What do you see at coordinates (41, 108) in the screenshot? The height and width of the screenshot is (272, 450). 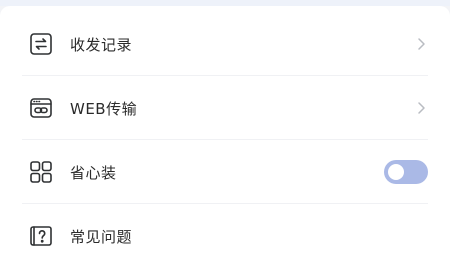 I see `web-transfer-icon` at bounding box center [41, 108].